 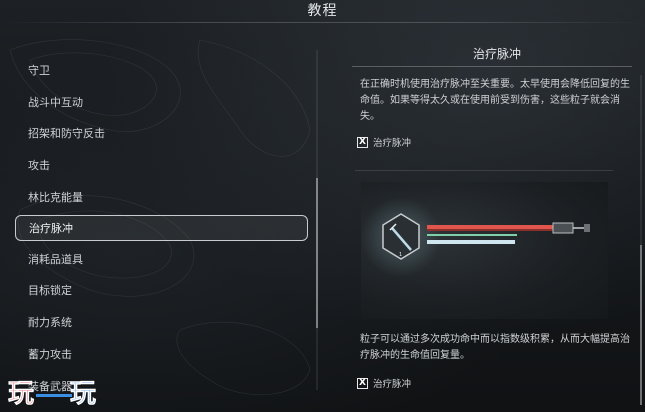 I want to click on list-item-label: 攻击, so click(x=39, y=165).